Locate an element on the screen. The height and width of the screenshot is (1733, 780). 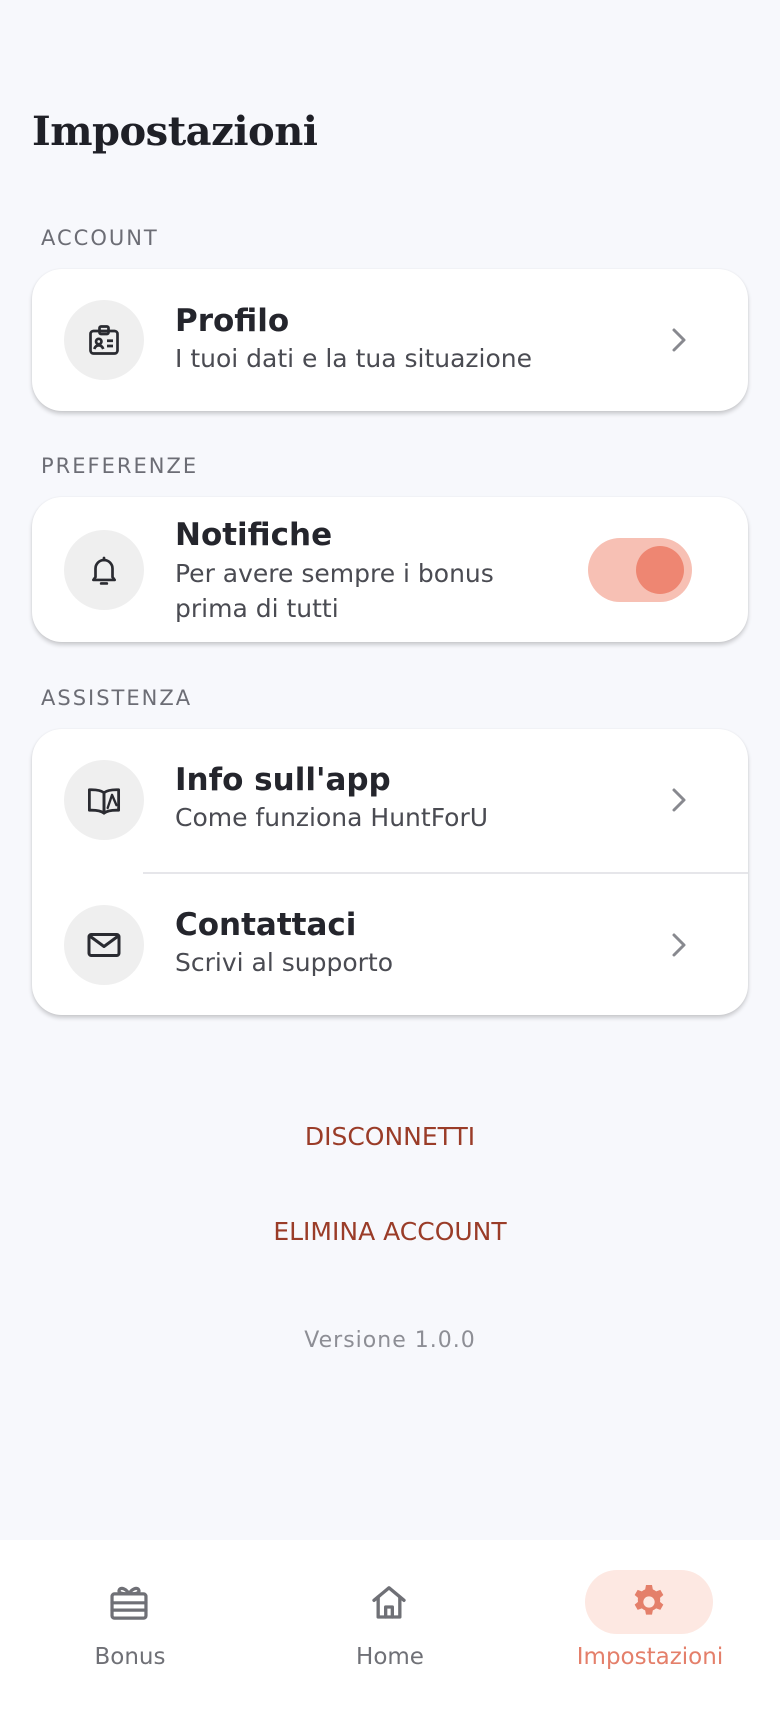
row-title: Contattaci is located at coordinates (266, 925).